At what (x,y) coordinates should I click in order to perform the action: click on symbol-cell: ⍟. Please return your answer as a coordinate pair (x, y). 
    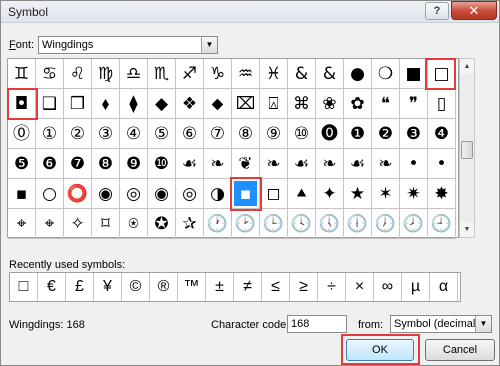
    Looking at the image, I should click on (134, 224).